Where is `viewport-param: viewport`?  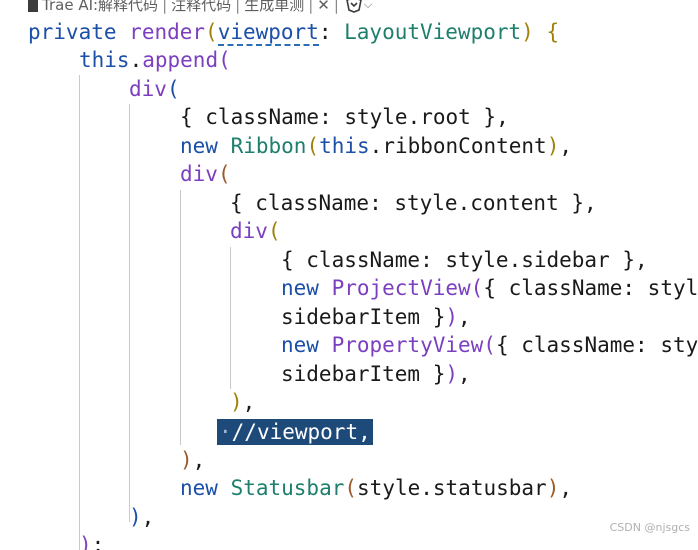 viewport-param: viewport is located at coordinates (268, 33).